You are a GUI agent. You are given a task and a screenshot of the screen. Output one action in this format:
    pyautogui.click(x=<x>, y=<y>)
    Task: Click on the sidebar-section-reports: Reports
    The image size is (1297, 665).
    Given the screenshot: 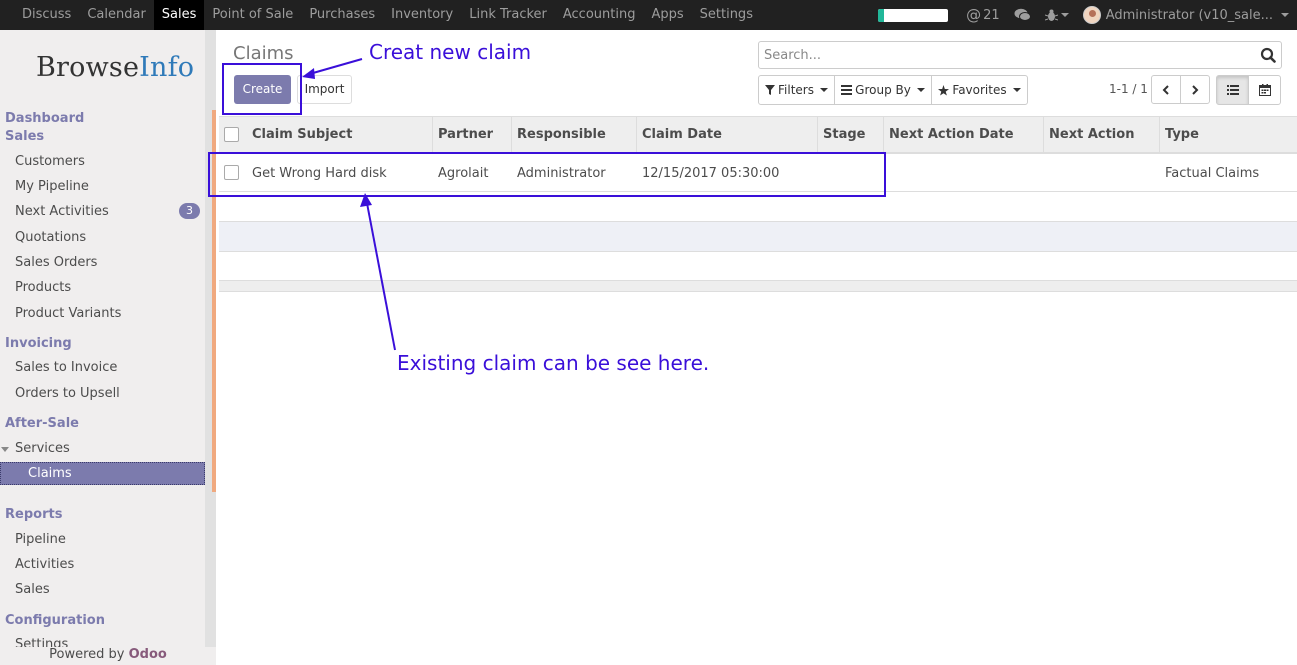 What is the action you would take?
    pyautogui.click(x=34, y=514)
    